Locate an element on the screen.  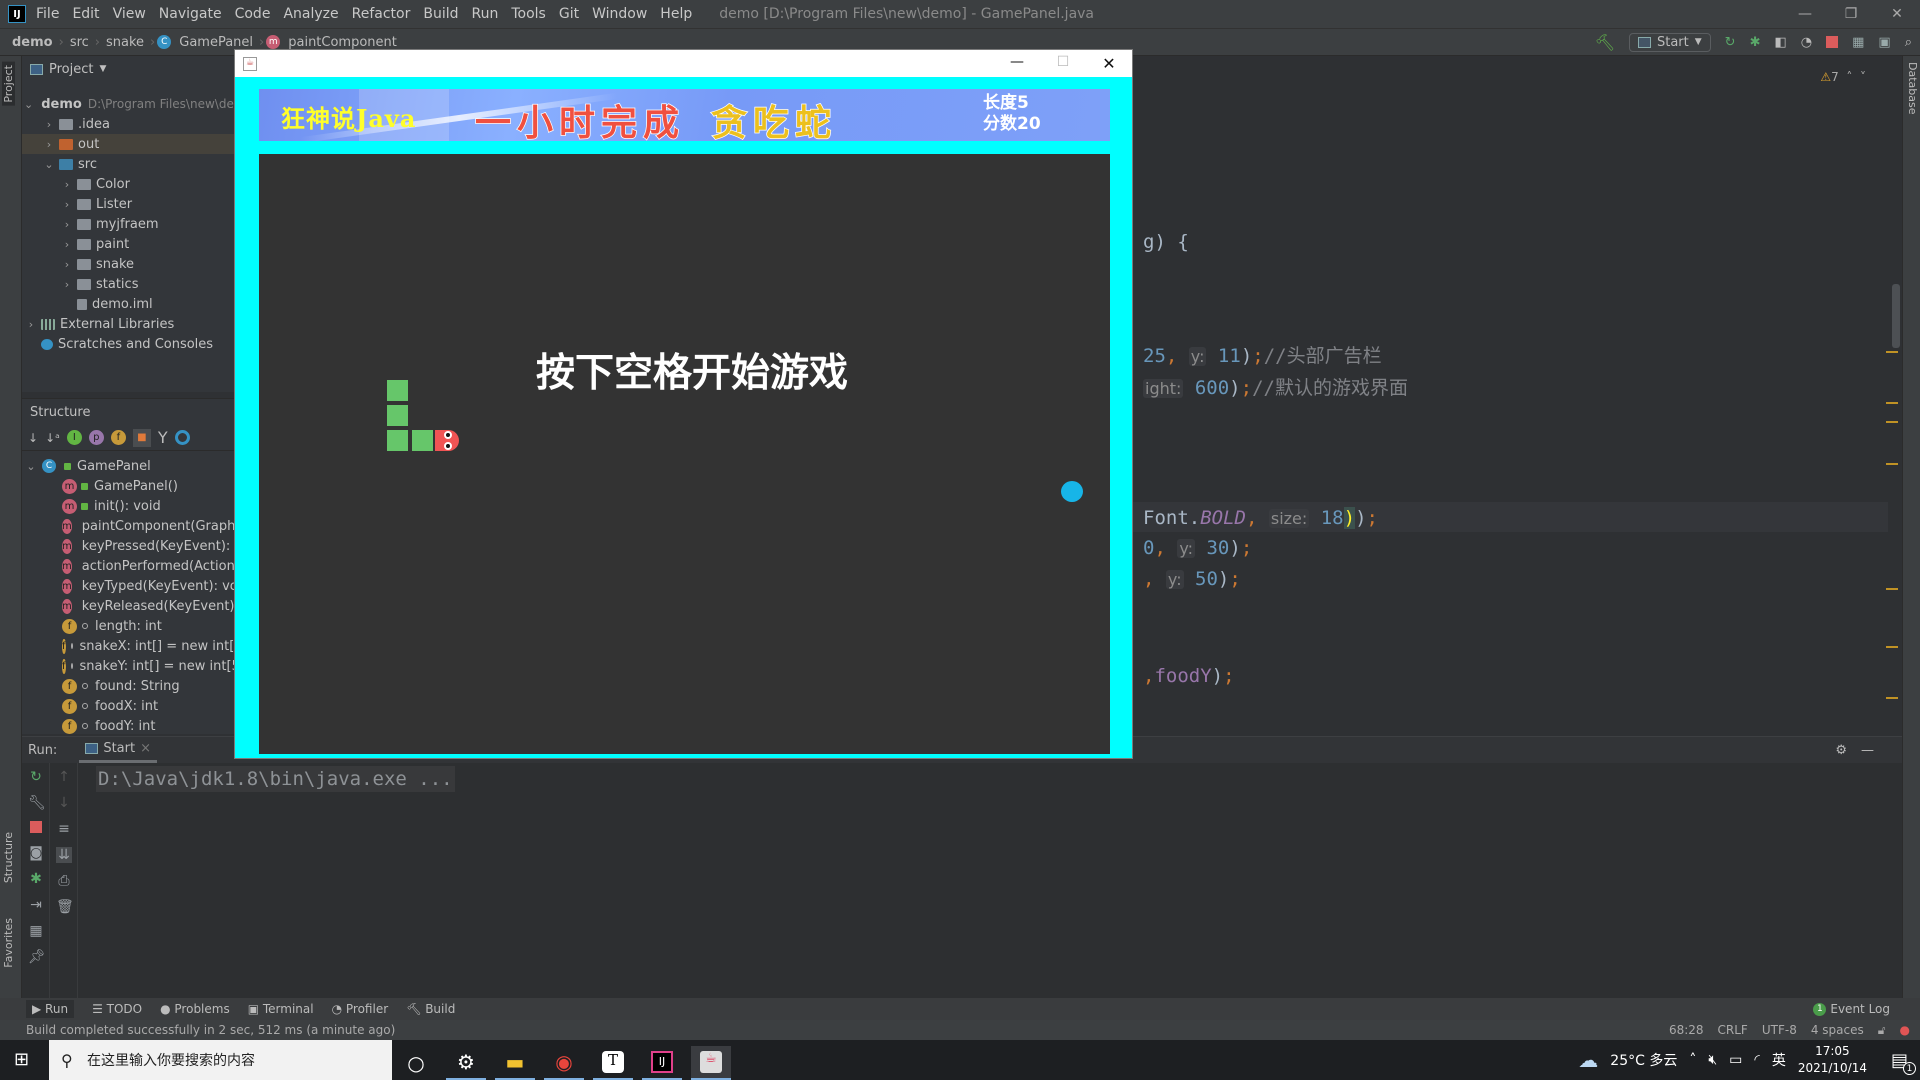
fields-icon: f is located at coordinates (118, 437).